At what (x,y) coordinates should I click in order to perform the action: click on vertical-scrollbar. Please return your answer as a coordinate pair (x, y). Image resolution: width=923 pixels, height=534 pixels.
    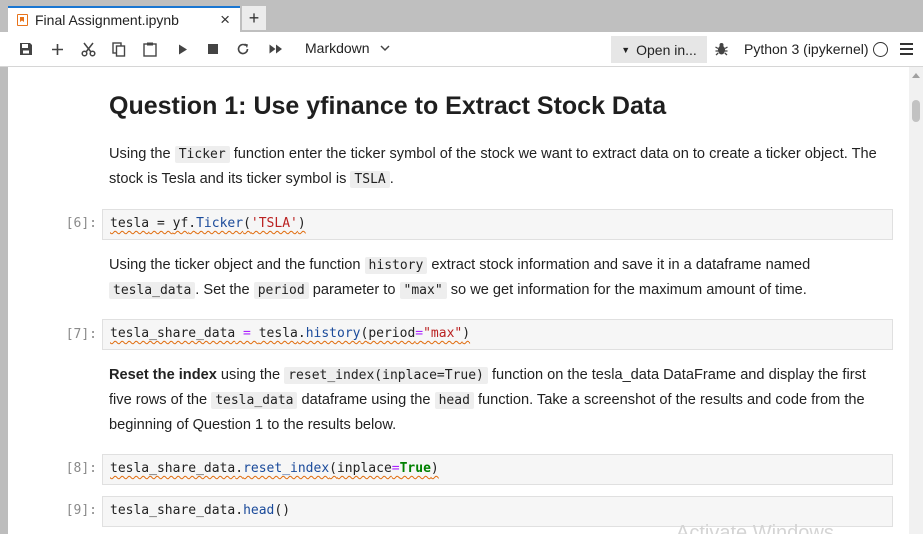
    Looking at the image, I should click on (916, 300).